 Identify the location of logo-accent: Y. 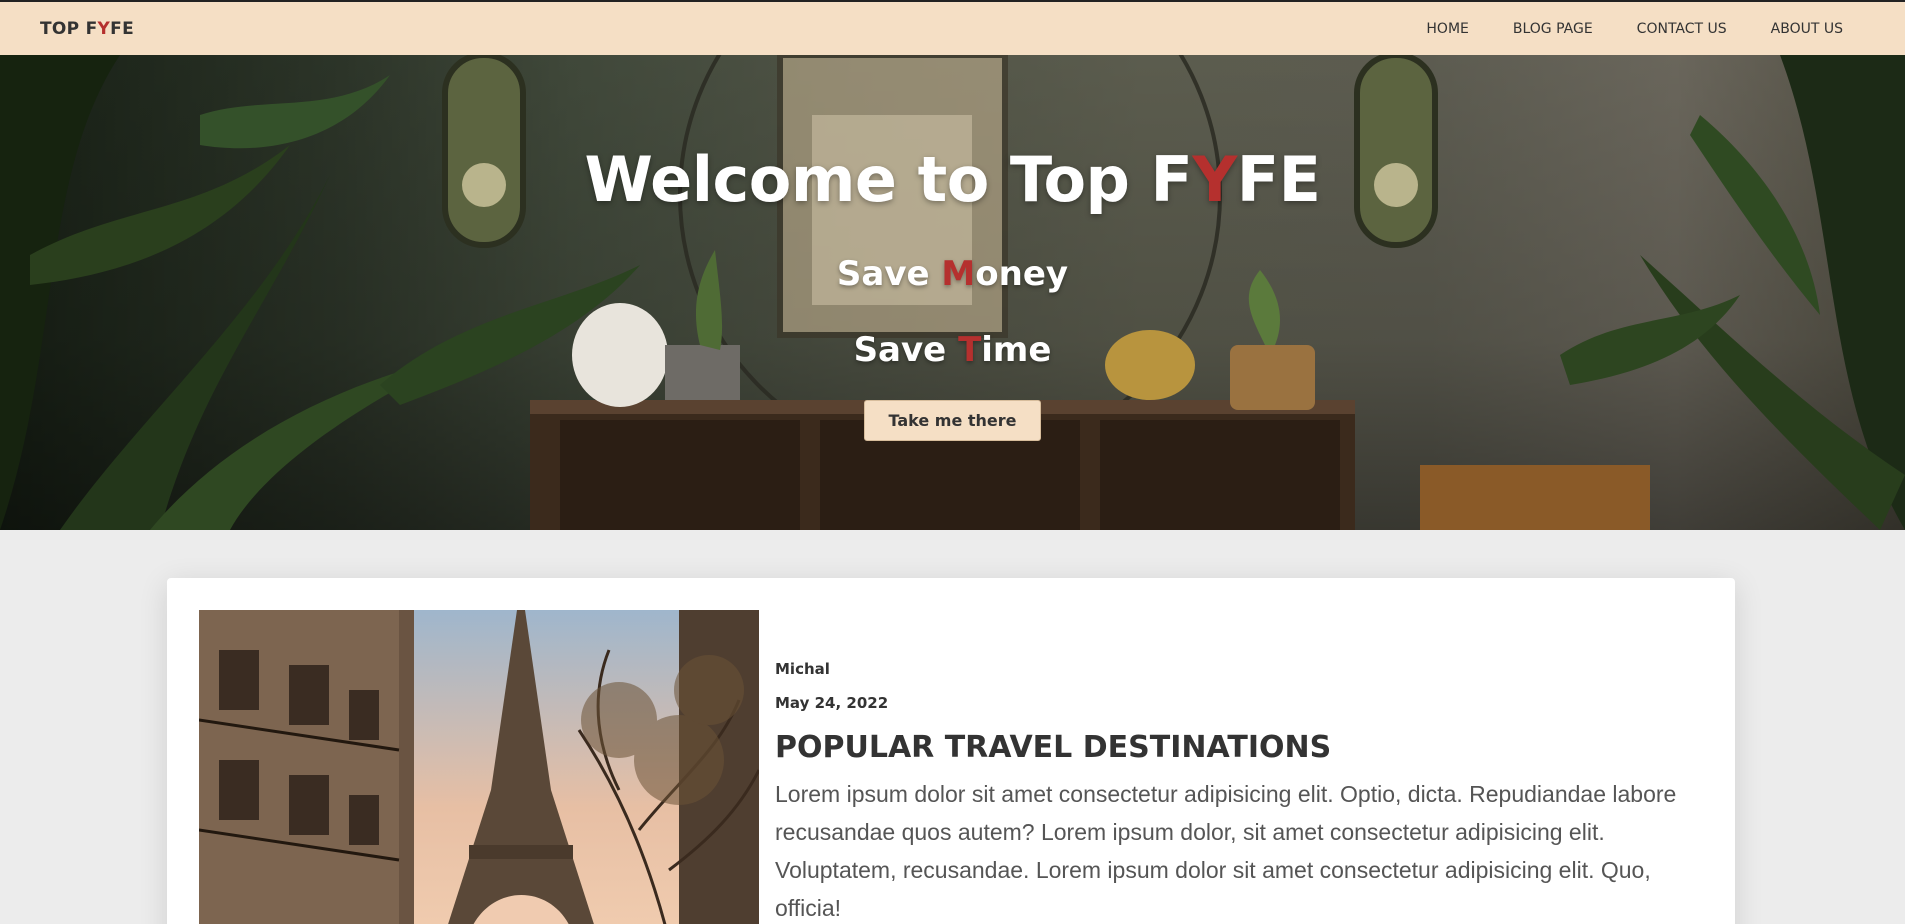
(104, 28).